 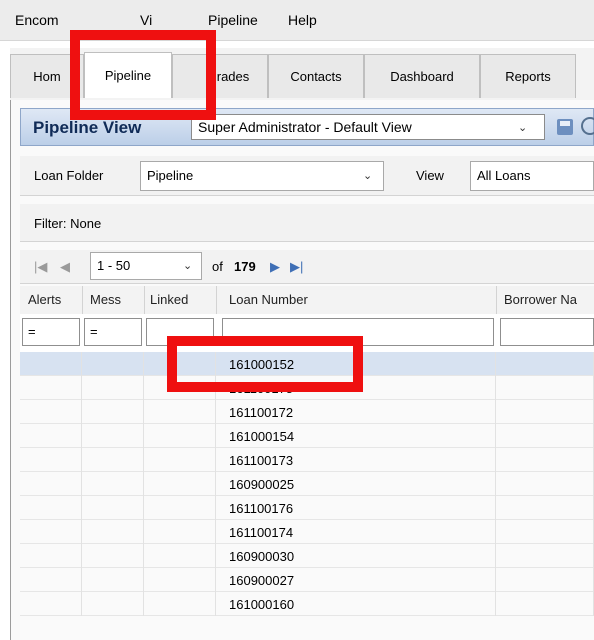 What do you see at coordinates (233, 76) in the screenshot?
I see `tab-trades-label: rades` at bounding box center [233, 76].